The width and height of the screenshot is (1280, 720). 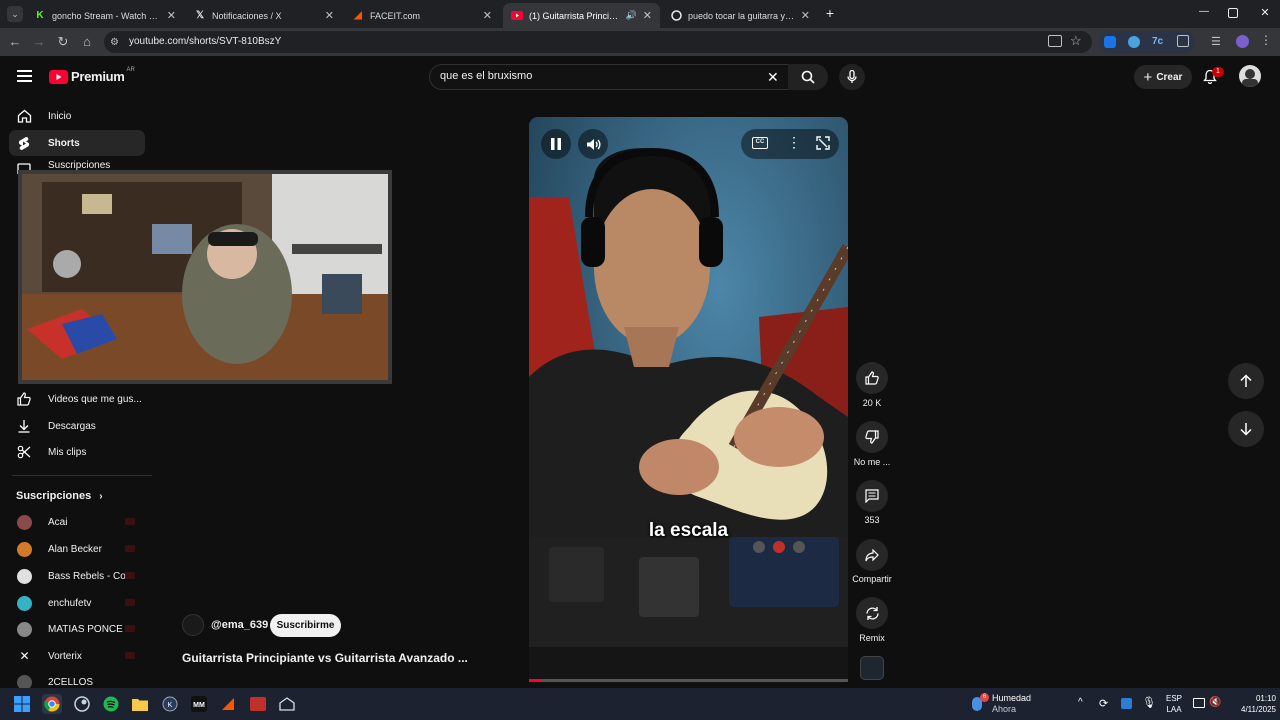 What do you see at coordinates (130, 602) in the screenshot?
I see `live-indicator-icon` at bounding box center [130, 602].